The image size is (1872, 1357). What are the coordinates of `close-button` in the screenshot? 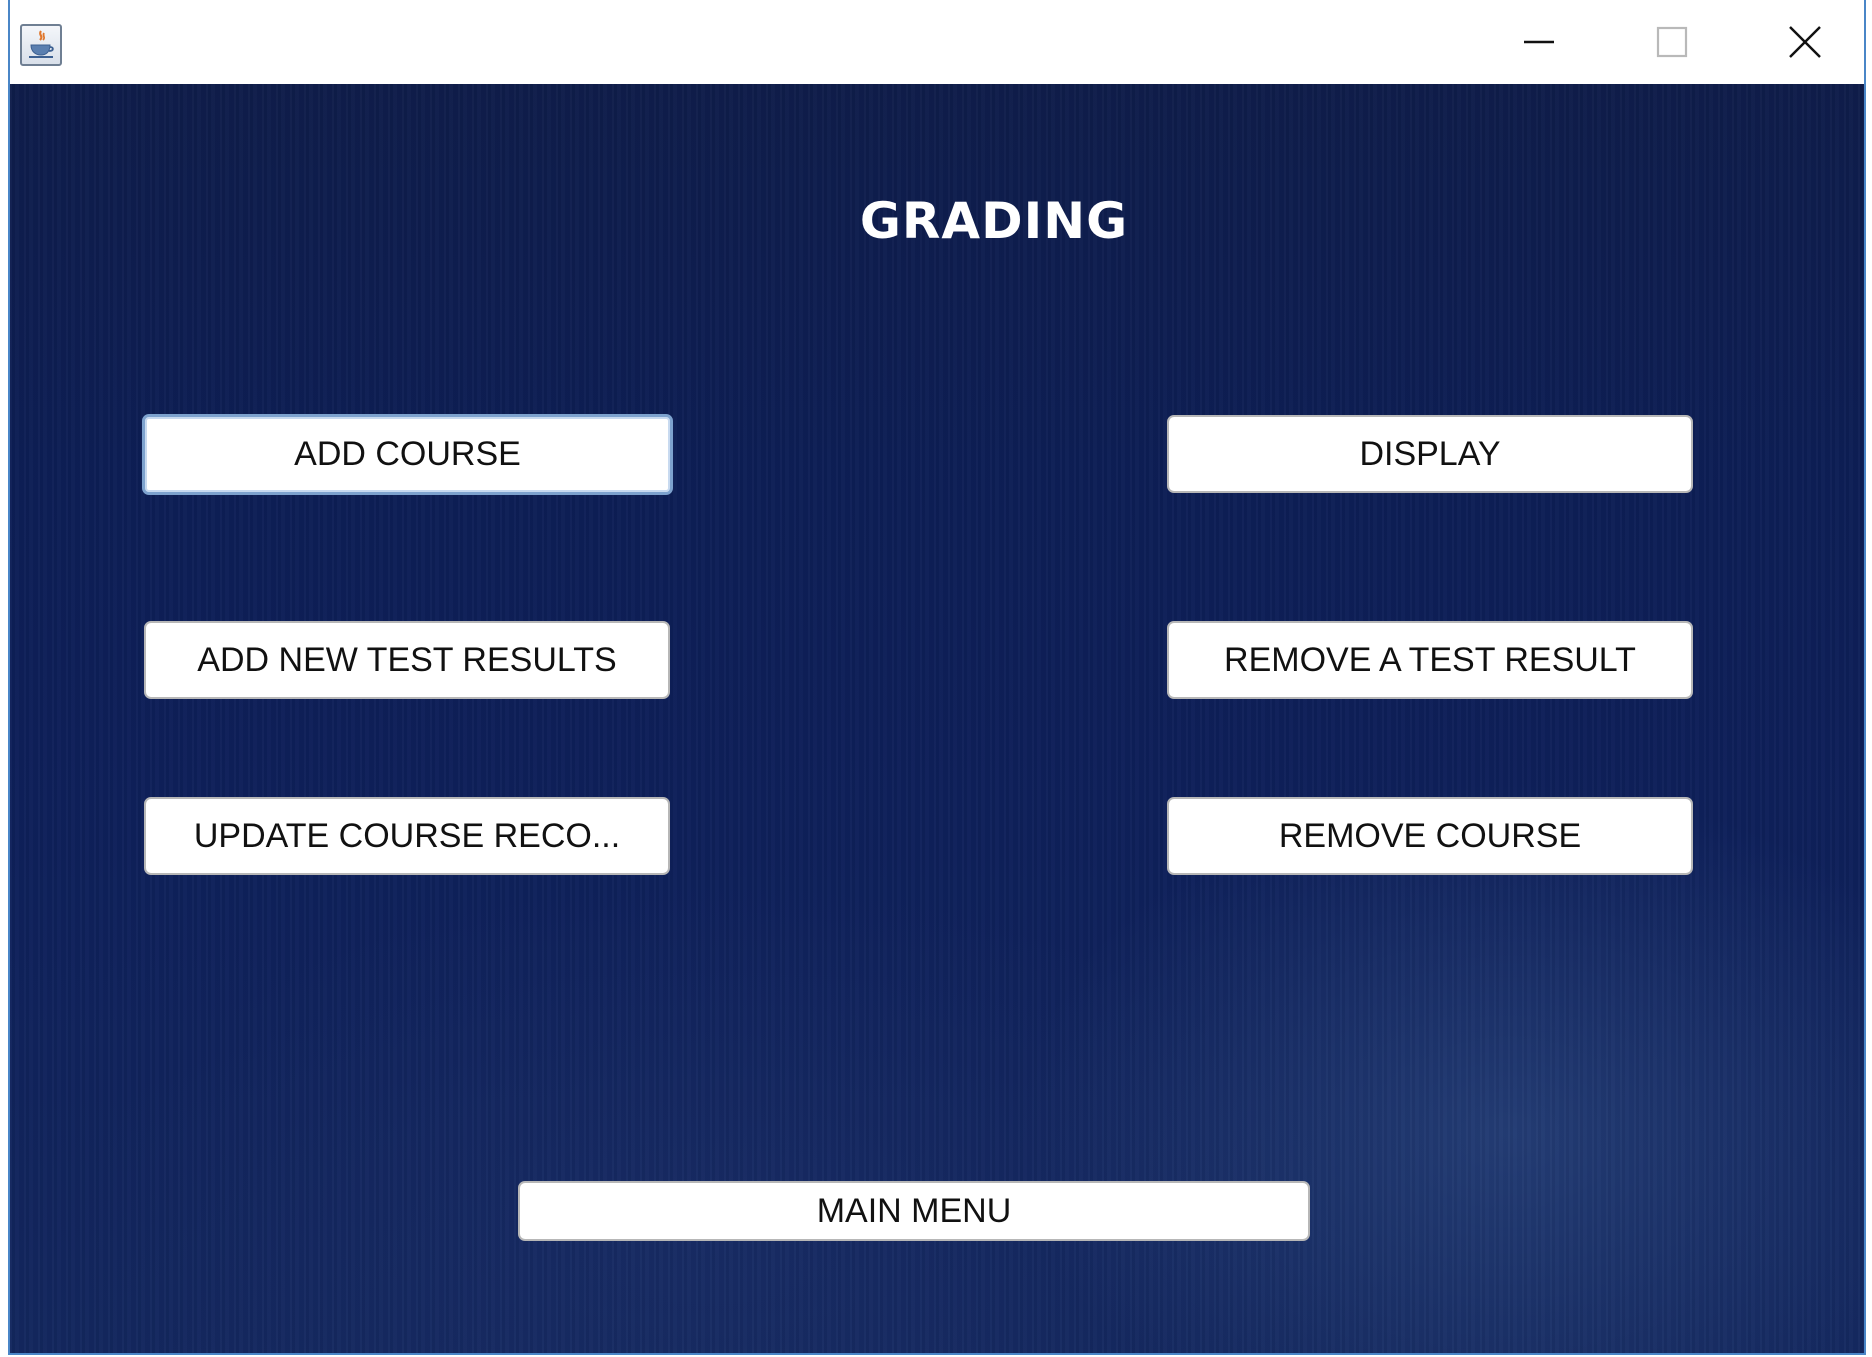 It's located at (1805, 42).